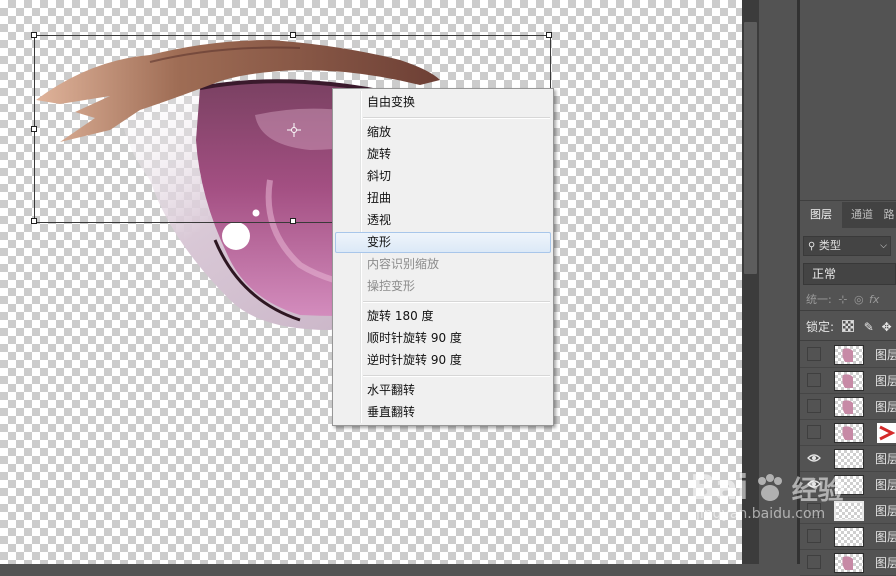  What do you see at coordinates (887, 327) in the screenshot?
I see `lock-position-move-icon: ✥` at bounding box center [887, 327].